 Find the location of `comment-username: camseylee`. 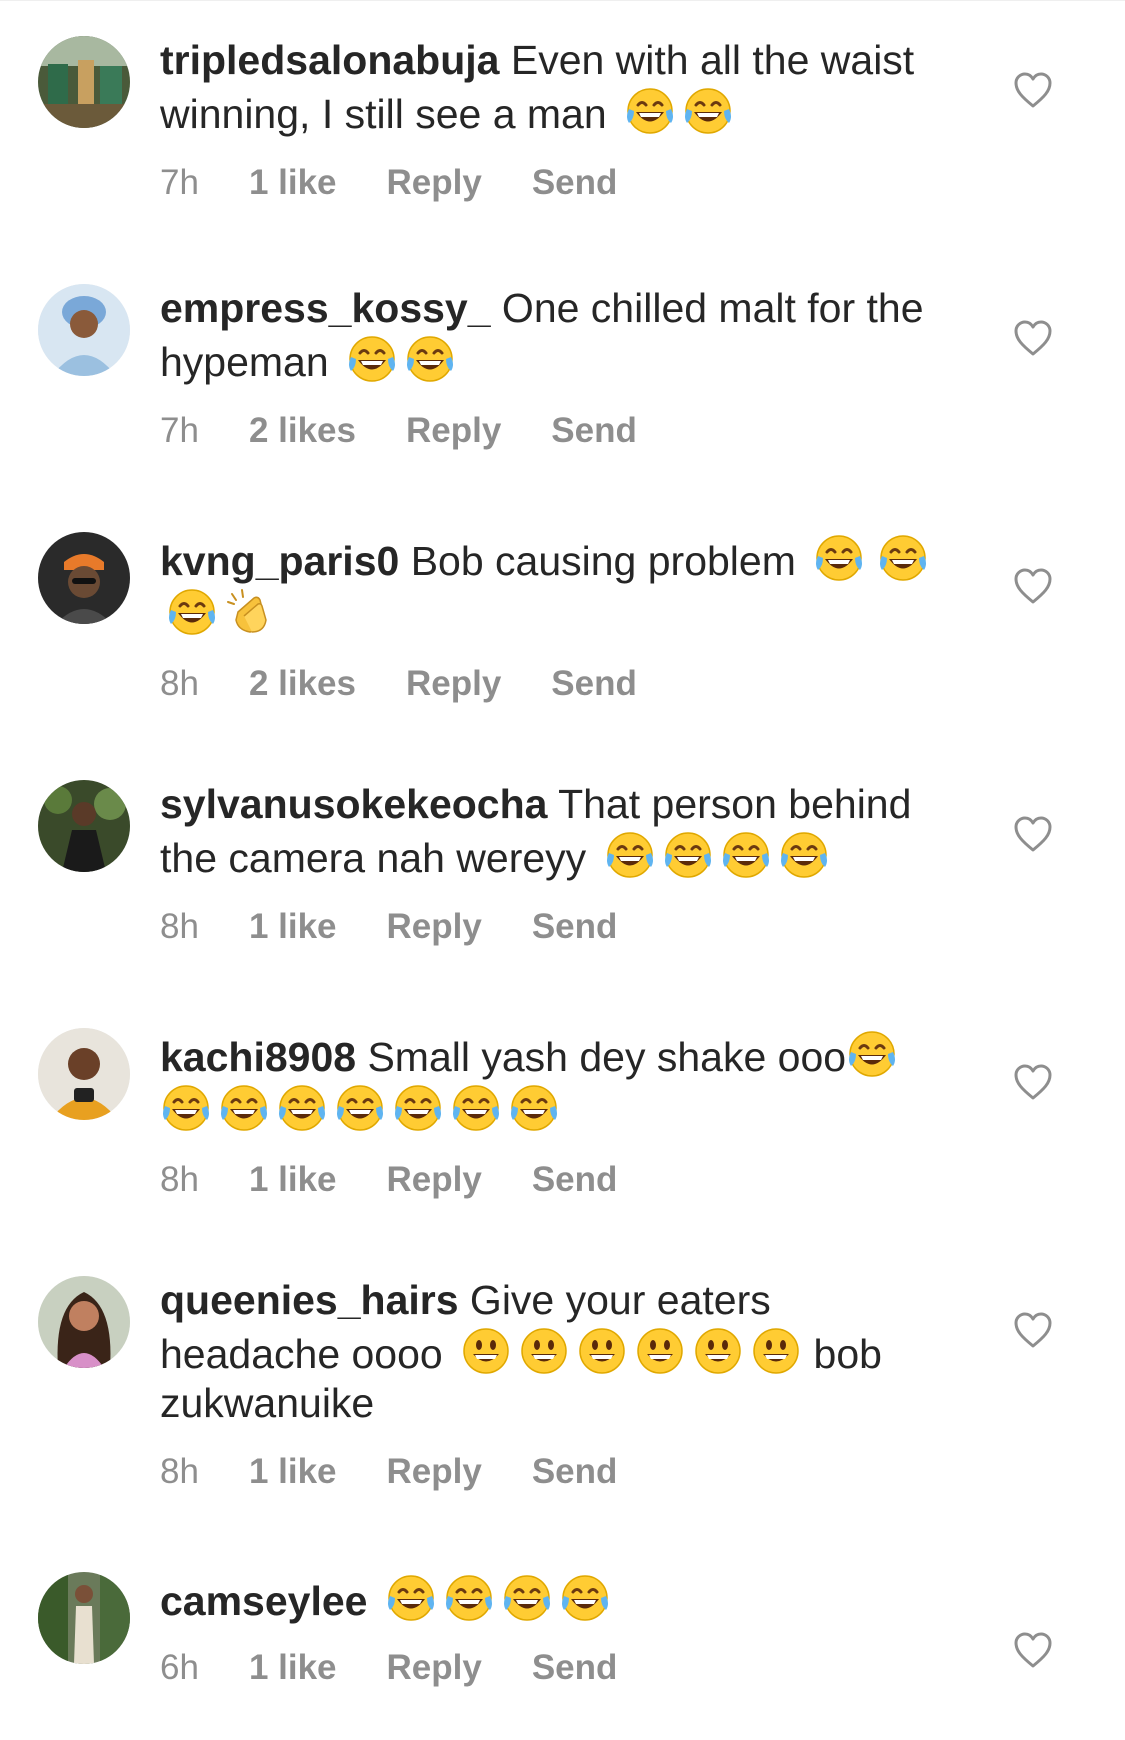

comment-username: camseylee is located at coordinates (263, 1601).